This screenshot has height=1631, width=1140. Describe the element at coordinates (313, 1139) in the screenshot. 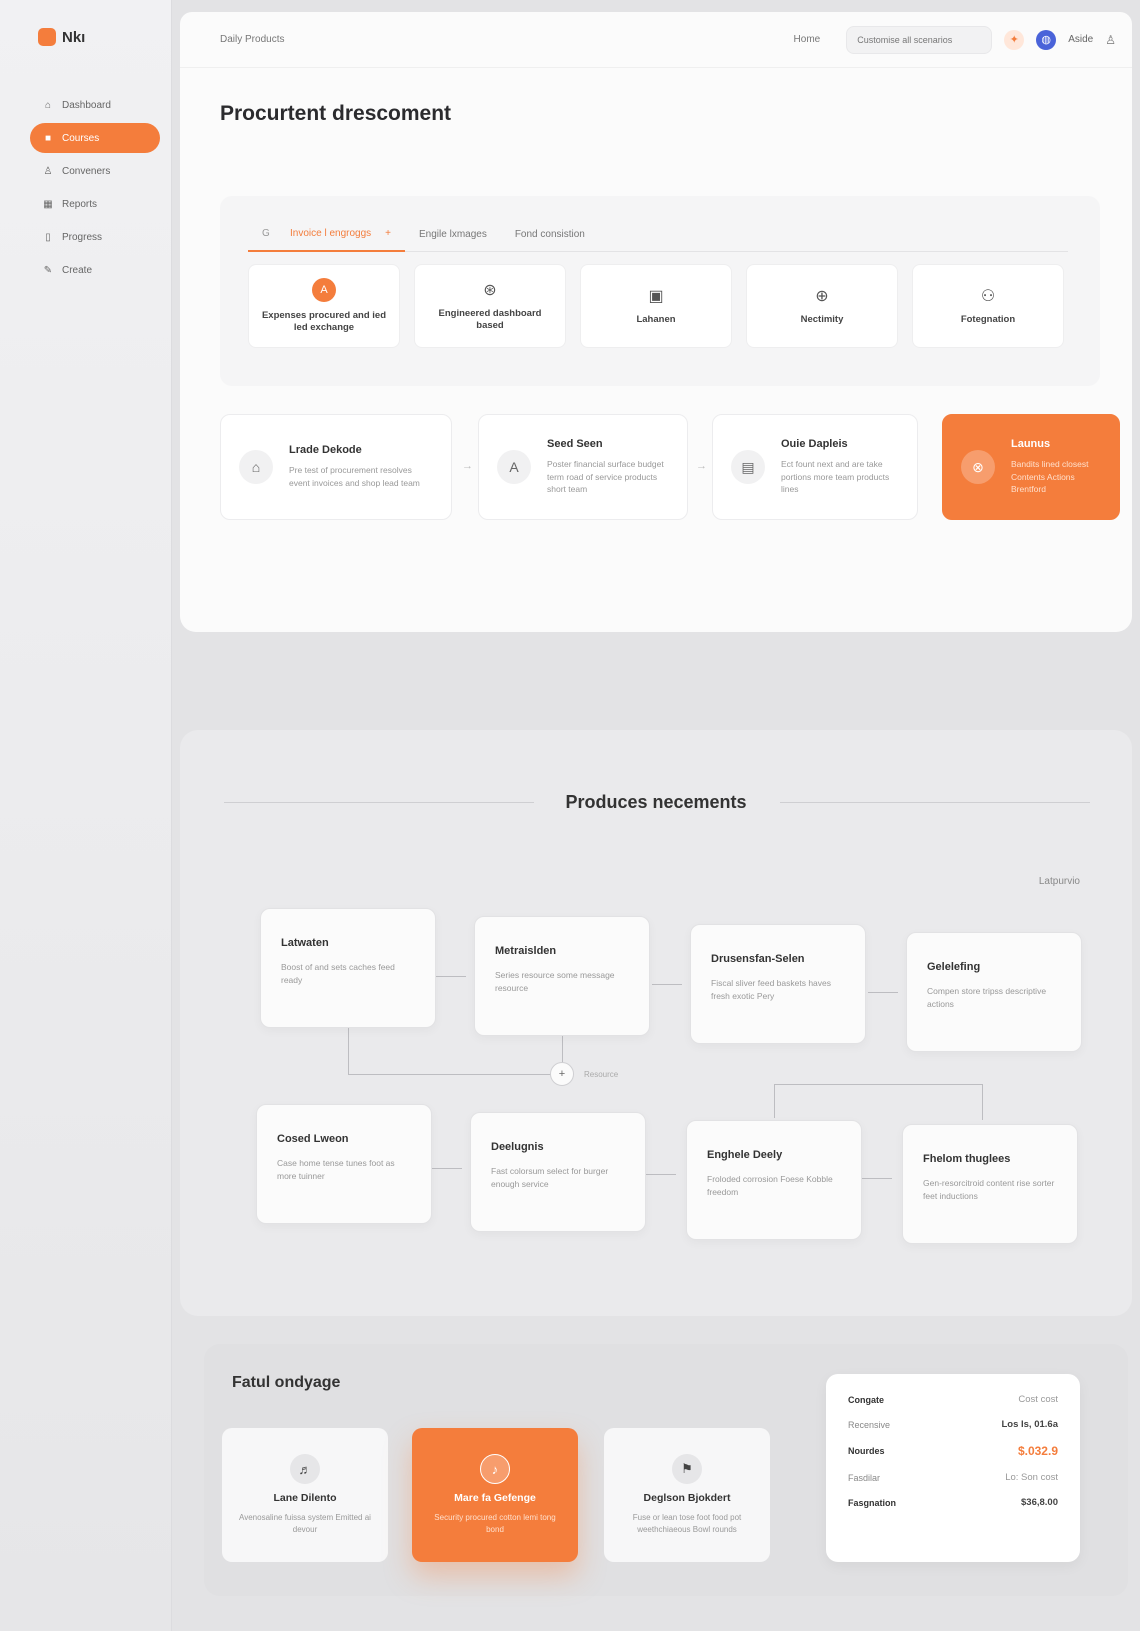

I see `node-title: Cosed Lweon` at that location.